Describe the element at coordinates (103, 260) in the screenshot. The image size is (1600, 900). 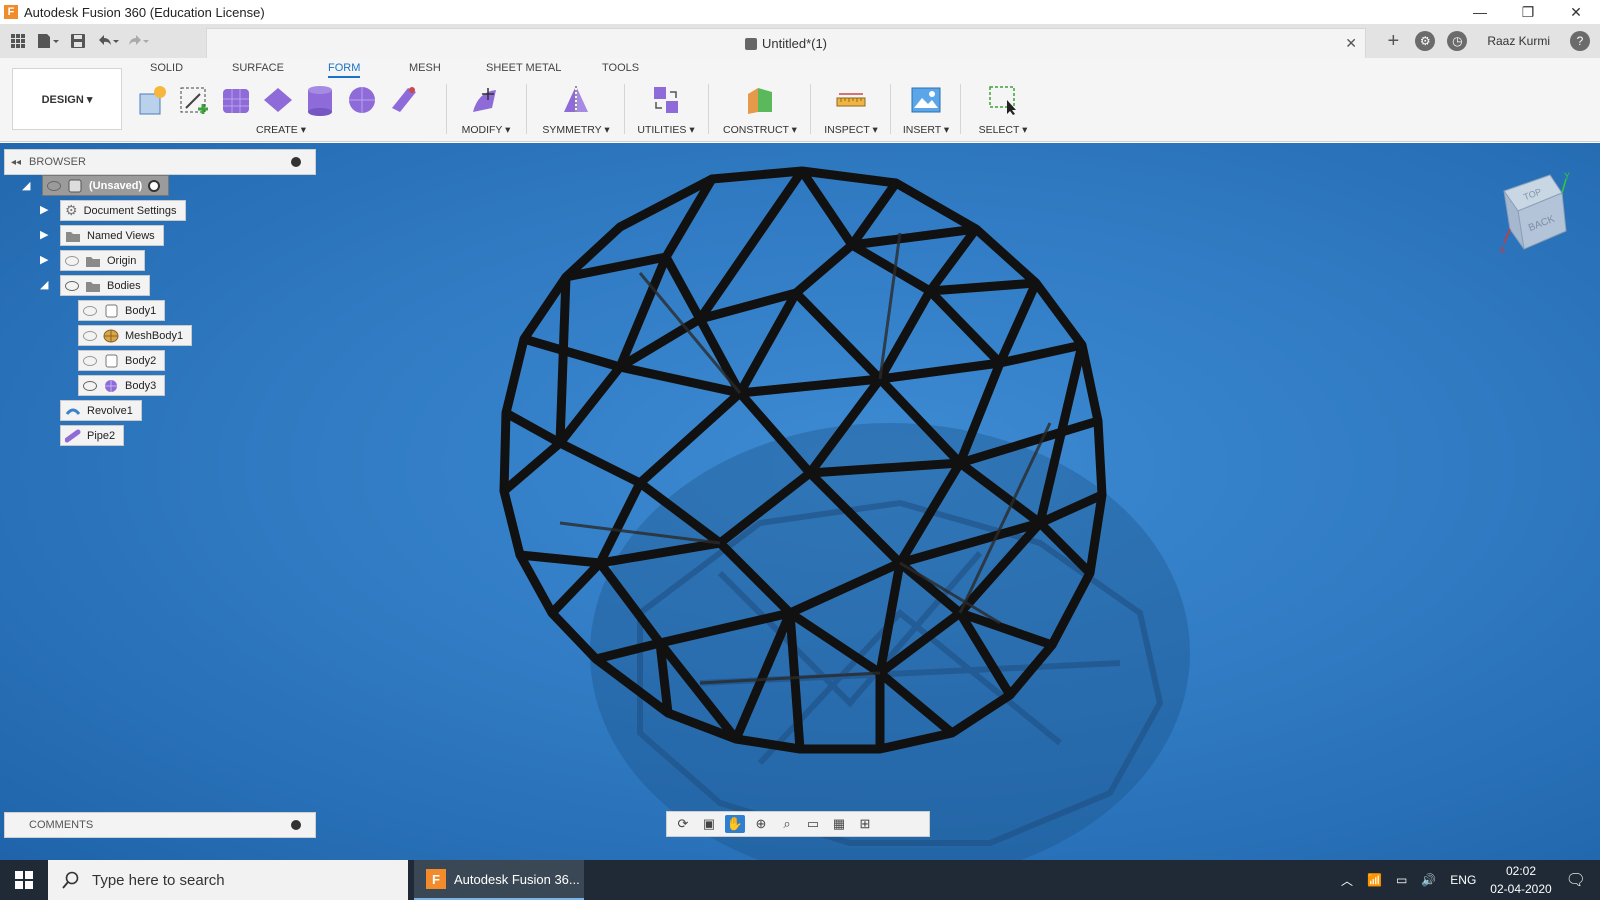
I see `tree-item-origin: Origin` at that location.